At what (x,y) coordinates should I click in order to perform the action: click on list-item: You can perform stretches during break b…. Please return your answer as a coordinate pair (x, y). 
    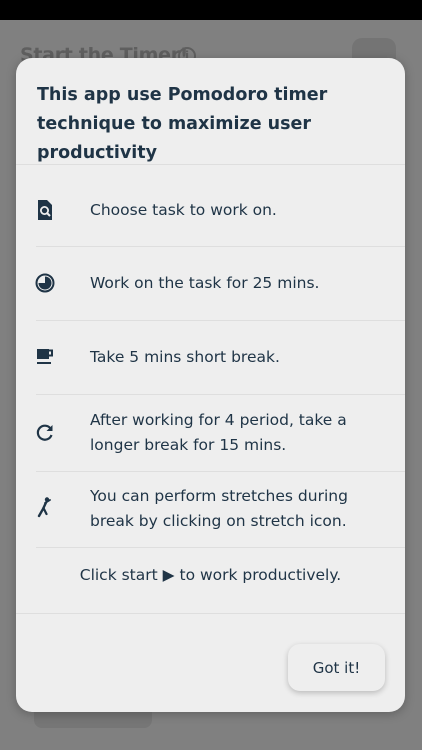
    Looking at the image, I should click on (210, 509).